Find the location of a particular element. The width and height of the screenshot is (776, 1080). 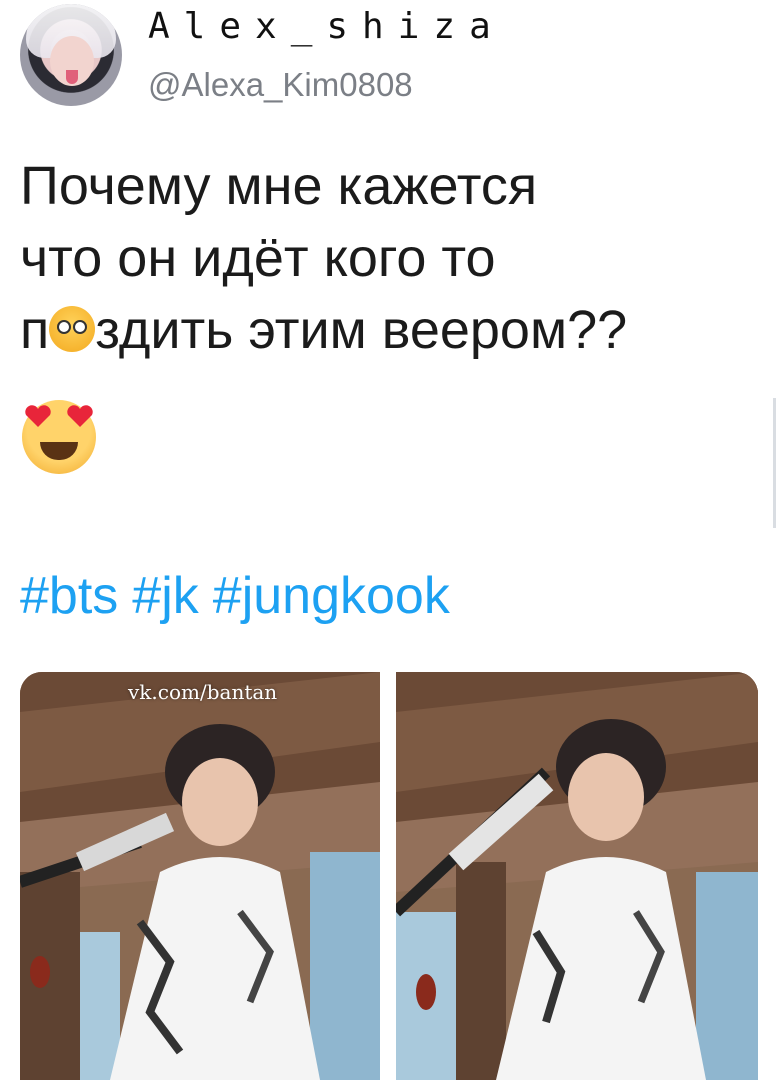

tweet-line-3-end: здить этим веером?? is located at coordinates (361, 330).